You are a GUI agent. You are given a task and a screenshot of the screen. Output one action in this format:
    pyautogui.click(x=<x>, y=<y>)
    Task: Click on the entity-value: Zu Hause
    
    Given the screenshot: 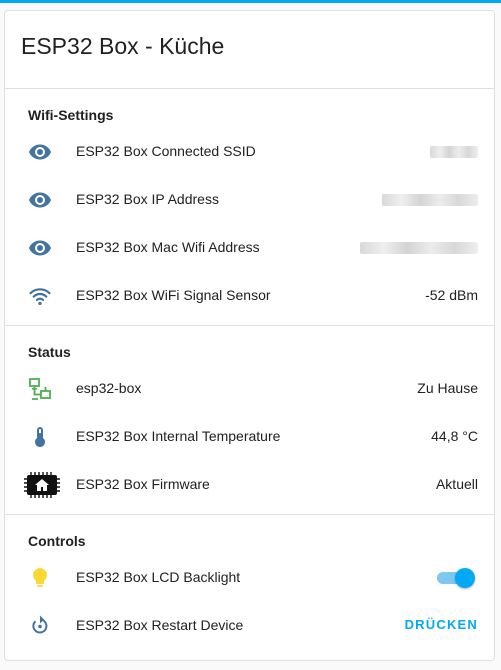 What is the action you would take?
    pyautogui.click(x=447, y=388)
    